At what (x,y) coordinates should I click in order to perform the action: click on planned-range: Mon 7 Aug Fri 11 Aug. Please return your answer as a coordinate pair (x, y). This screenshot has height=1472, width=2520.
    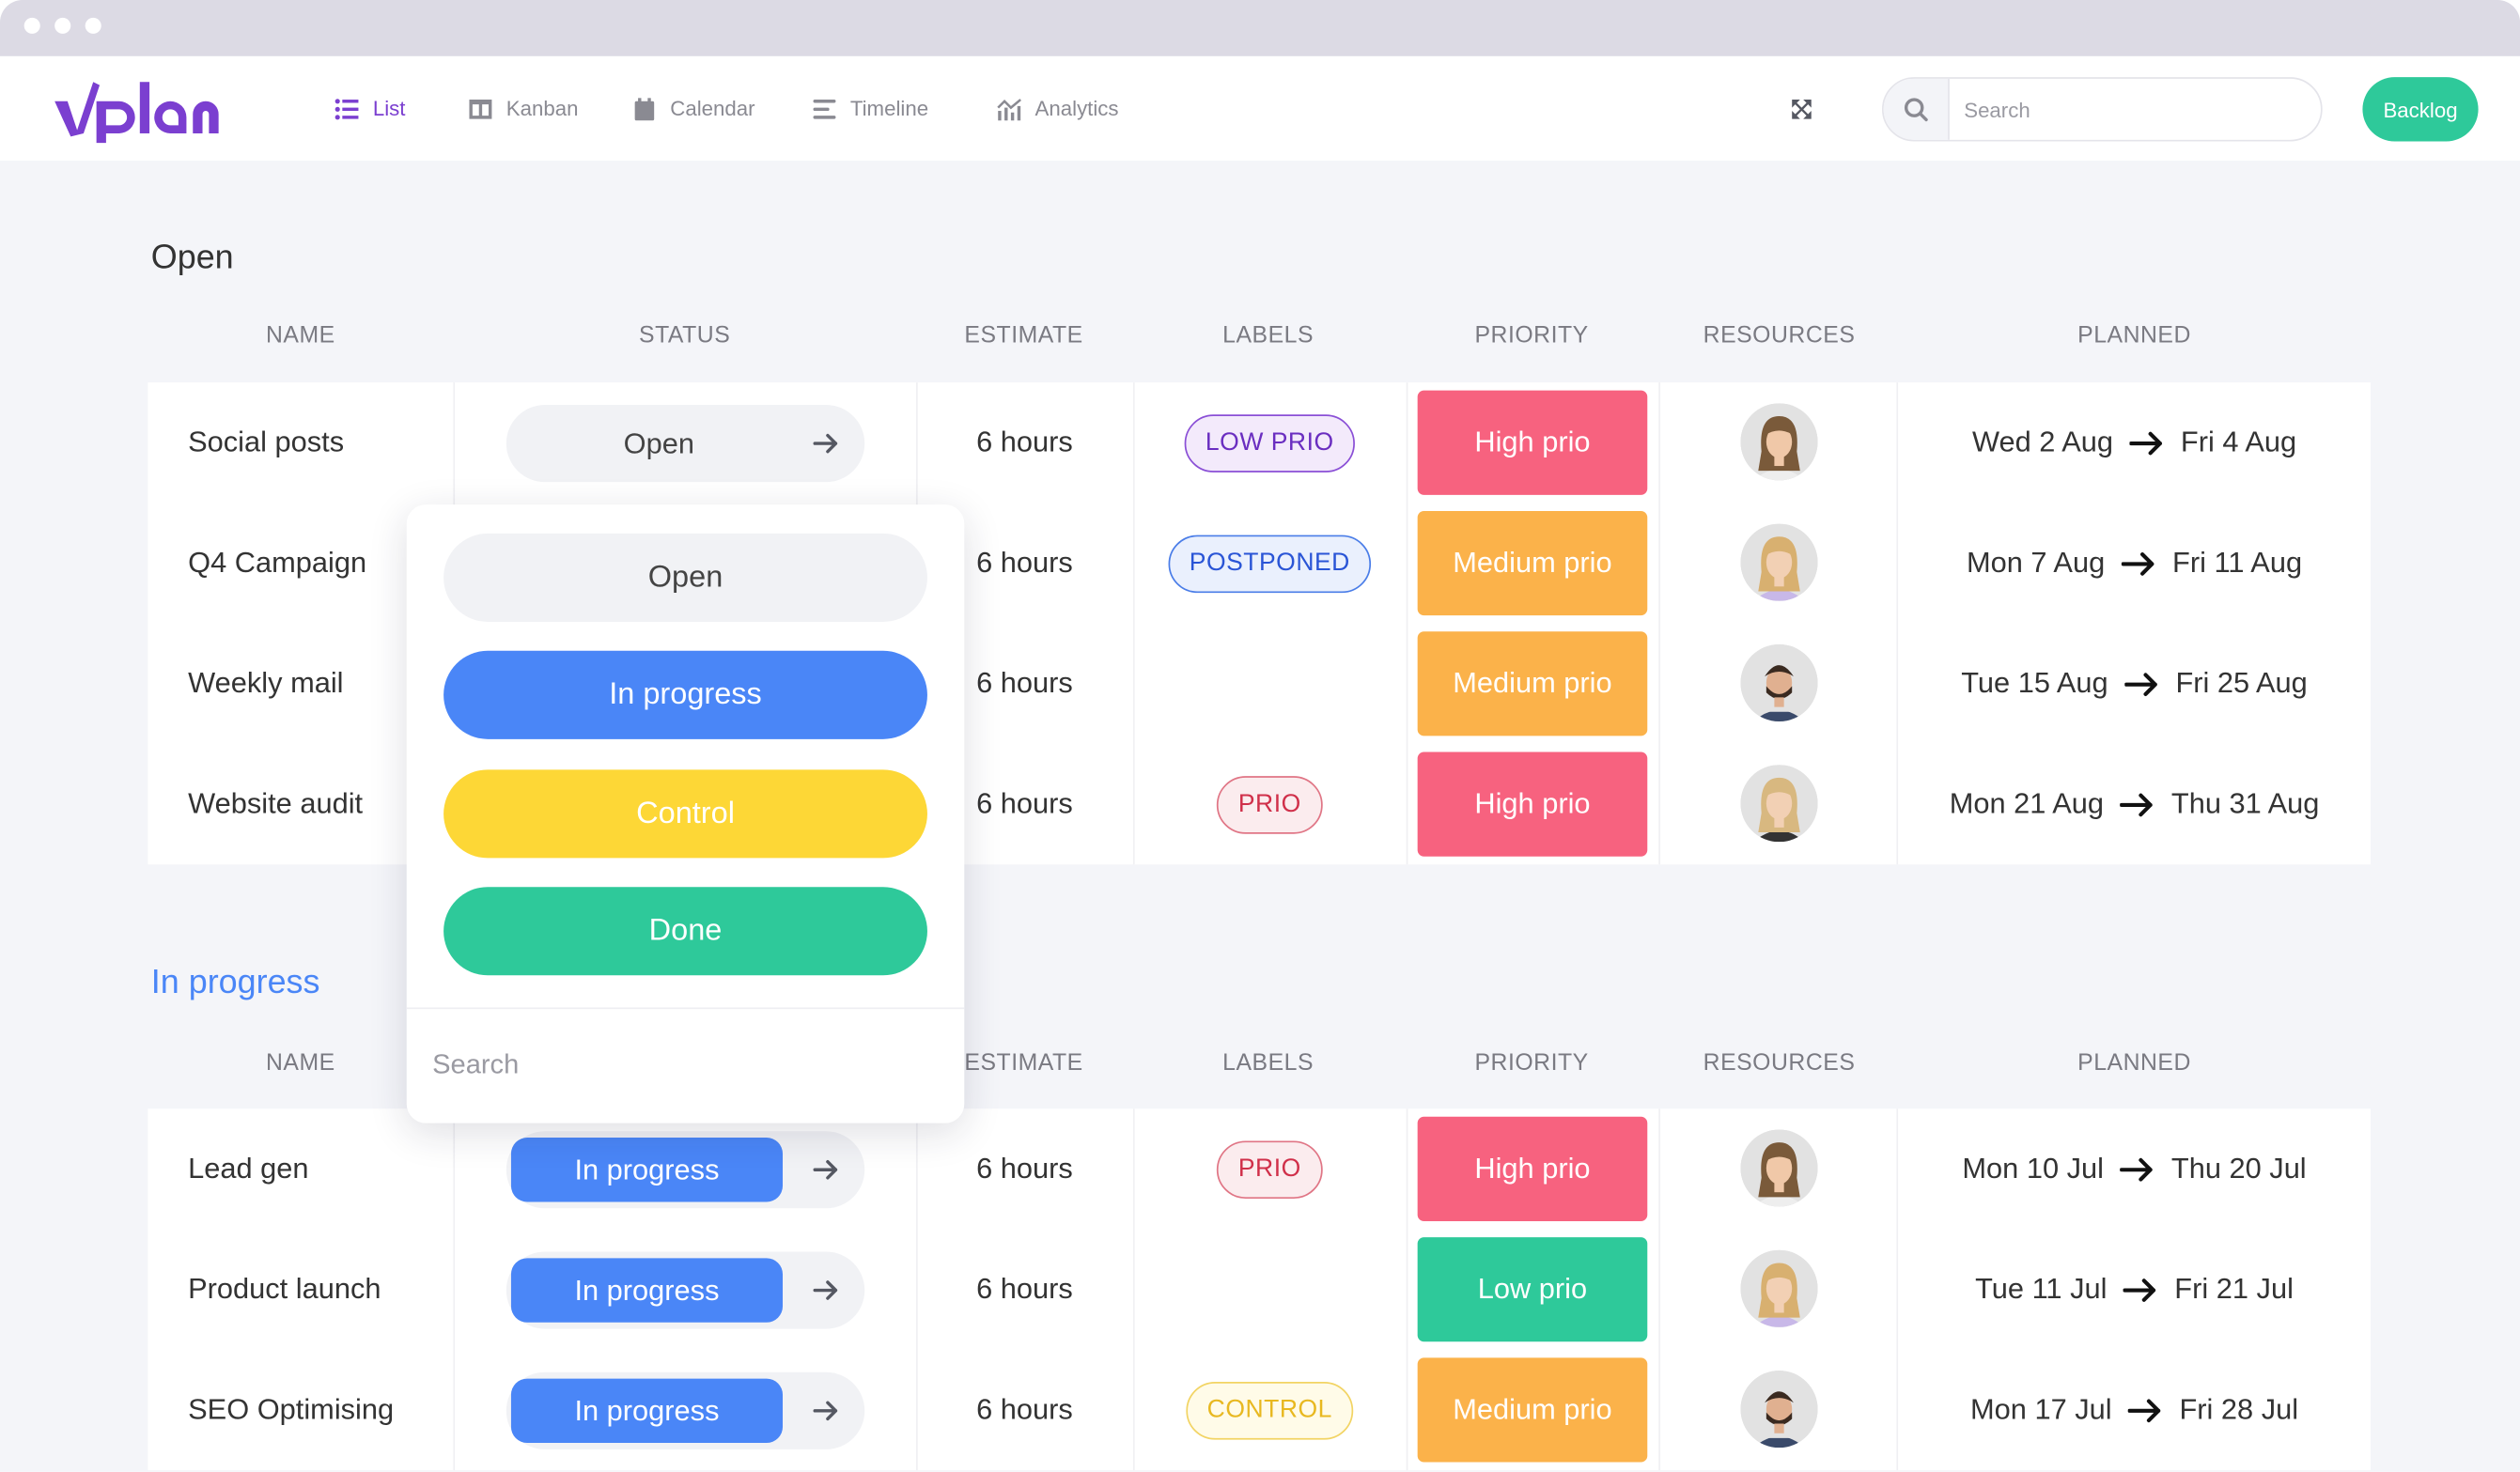
    Looking at the image, I should click on (2134, 563).